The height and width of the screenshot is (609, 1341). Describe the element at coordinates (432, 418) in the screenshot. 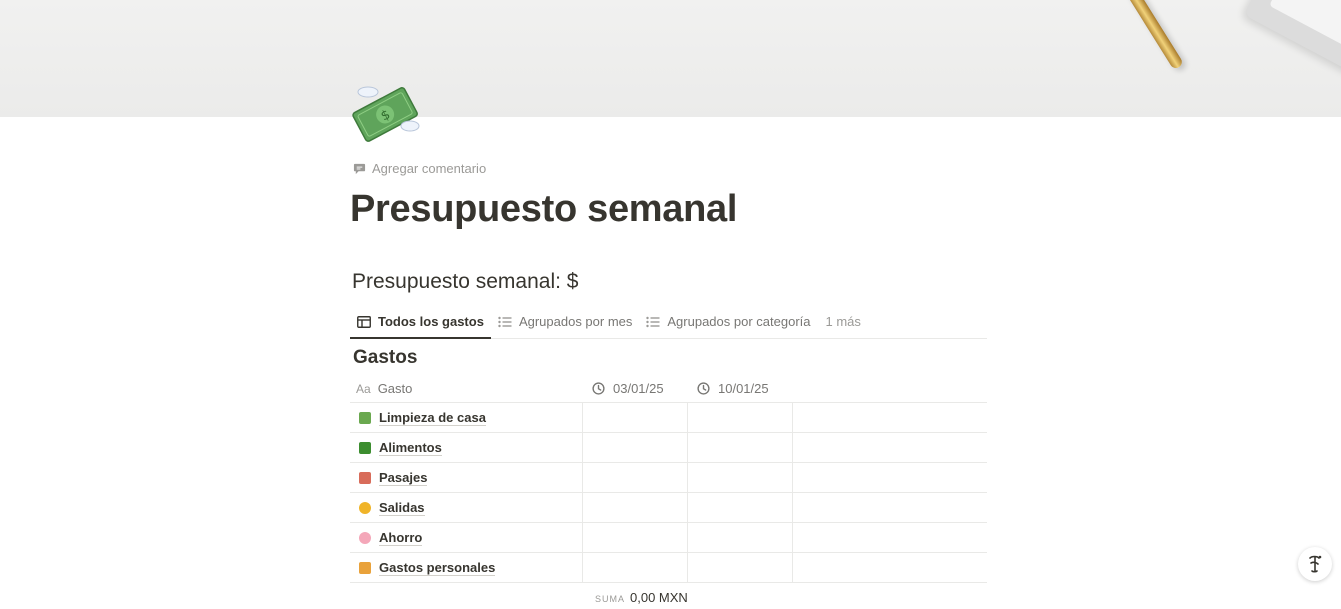

I see `row-label: Limpieza de casa` at that location.